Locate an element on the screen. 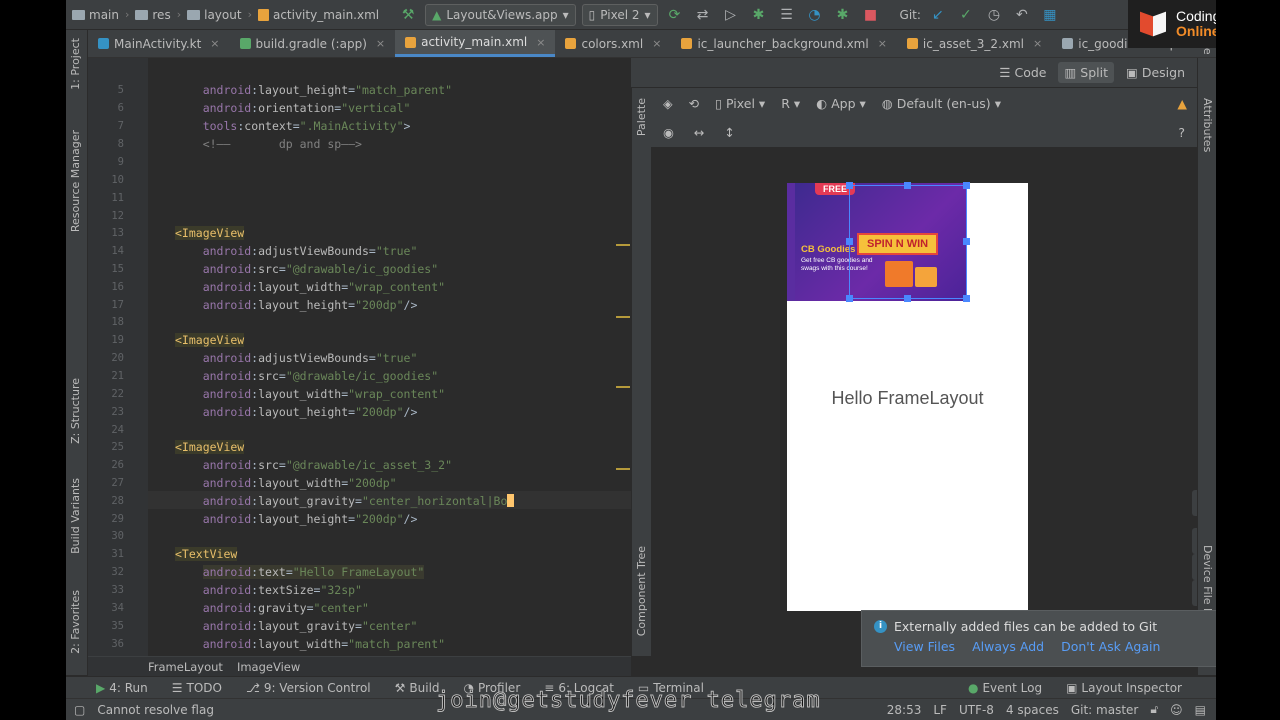 The image size is (1280, 720). memory-icon: ▤ is located at coordinates (1202, 710).